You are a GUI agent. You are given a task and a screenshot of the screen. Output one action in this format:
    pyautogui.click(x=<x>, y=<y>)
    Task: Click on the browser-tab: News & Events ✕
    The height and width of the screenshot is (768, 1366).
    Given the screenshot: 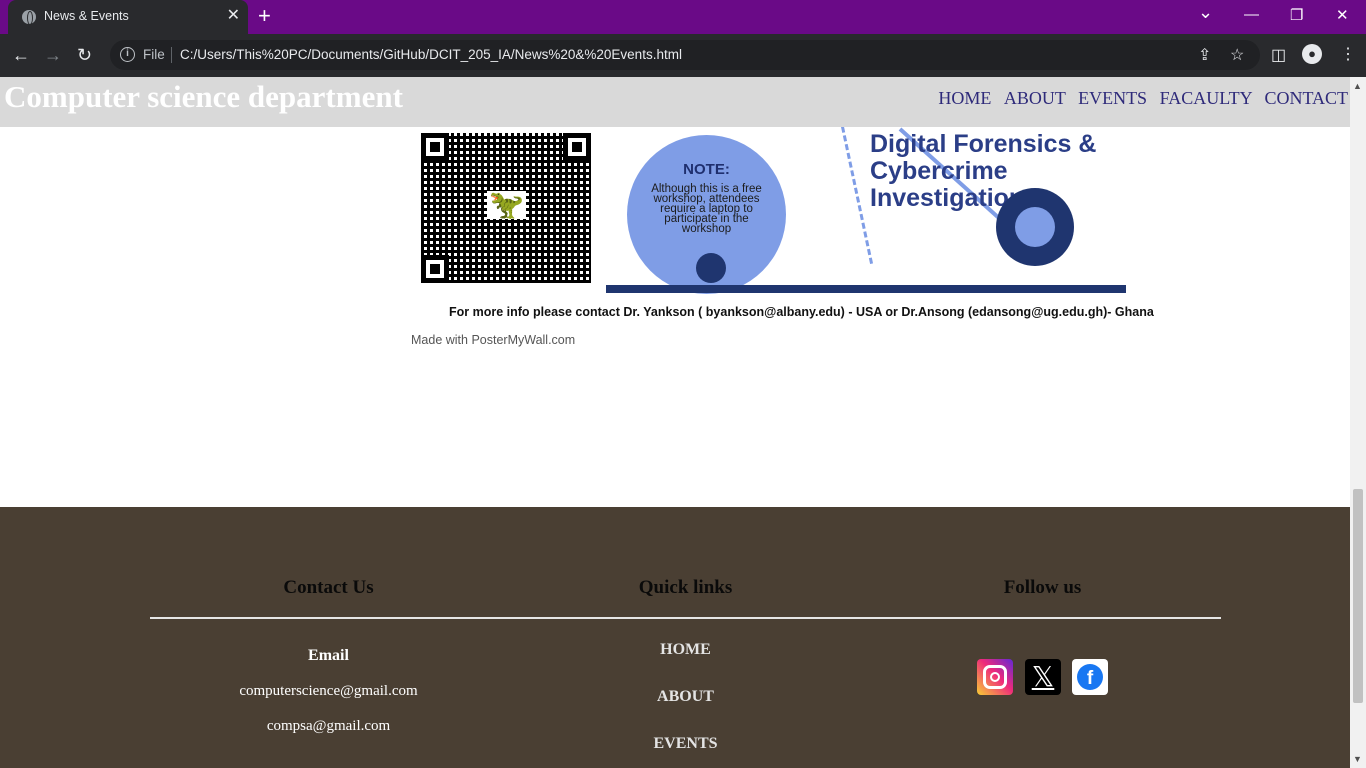 What is the action you would take?
    pyautogui.click(x=128, y=17)
    